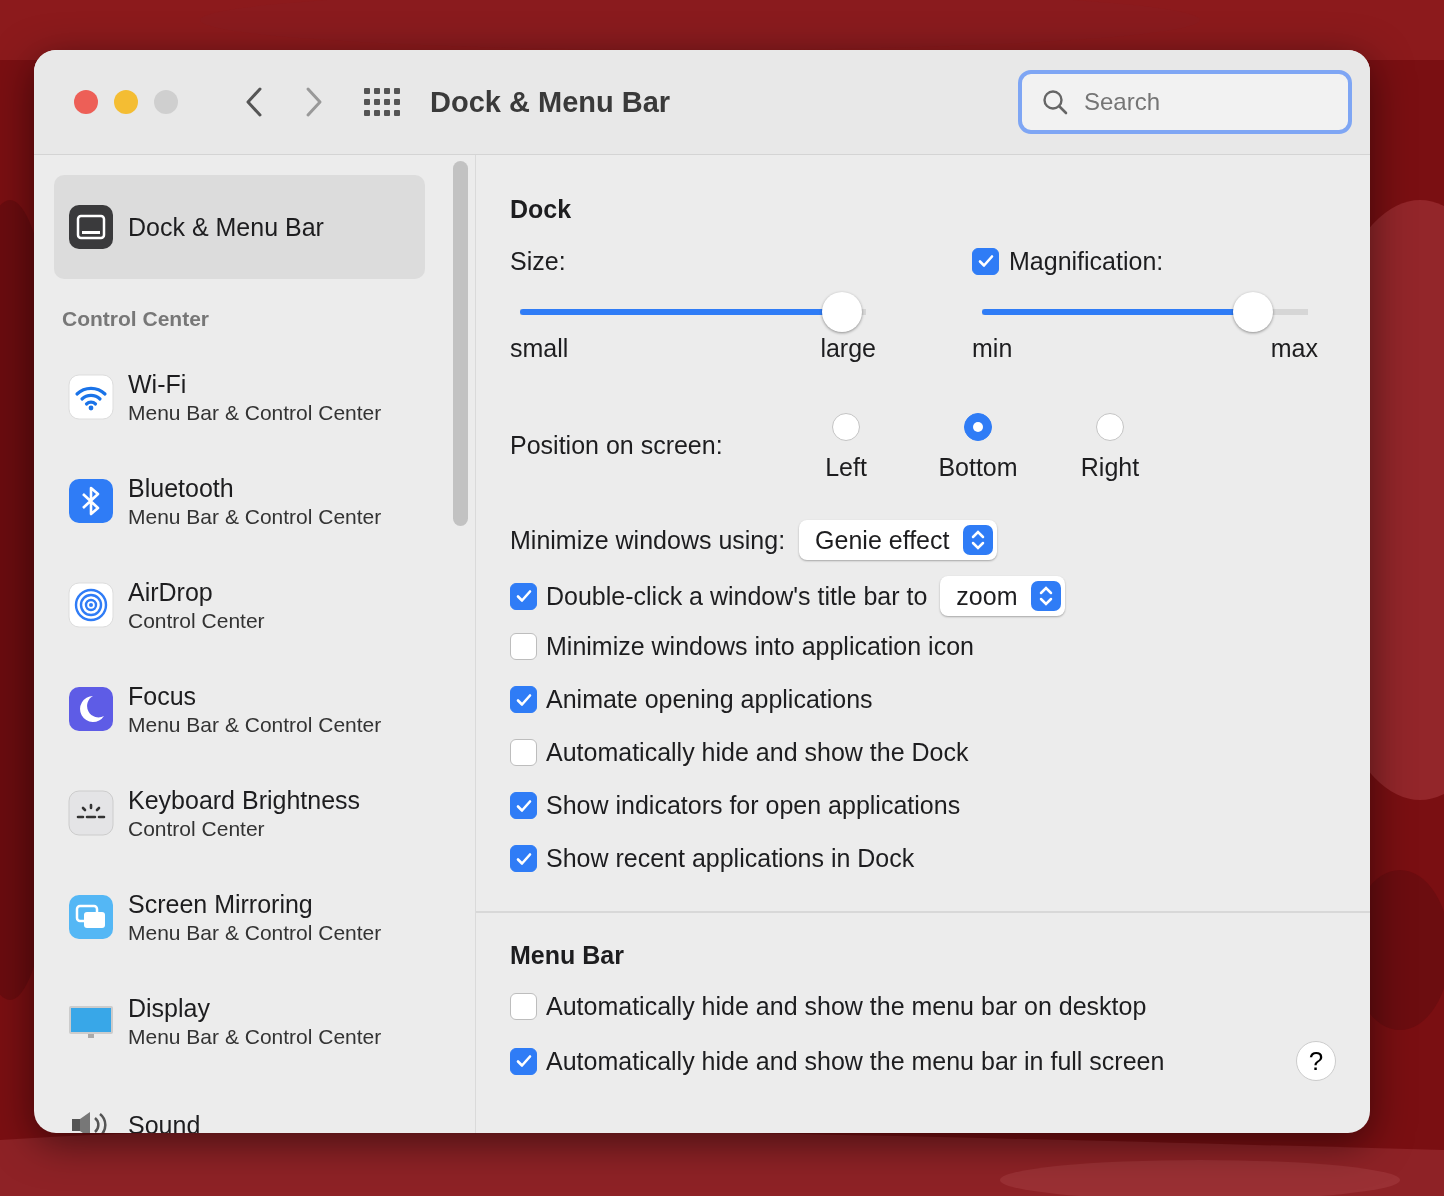 This screenshot has width=1444, height=1196. What do you see at coordinates (135, 319) in the screenshot?
I see `sidebar-section-header: Control Center` at bounding box center [135, 319].